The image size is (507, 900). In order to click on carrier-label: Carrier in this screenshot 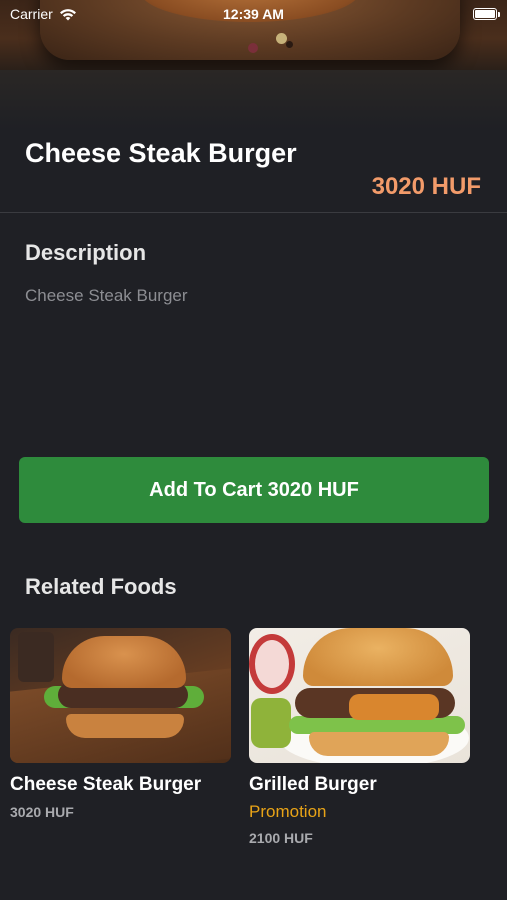, I will do `click(31, 14)`.